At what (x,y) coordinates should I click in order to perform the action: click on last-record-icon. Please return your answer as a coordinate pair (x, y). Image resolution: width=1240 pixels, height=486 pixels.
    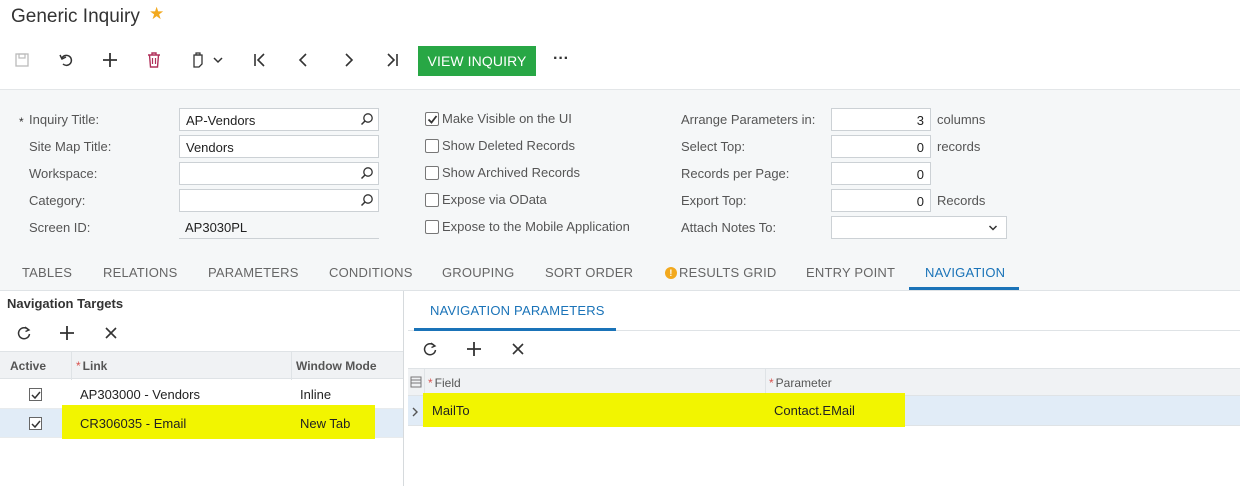
    Looking at the image, I should click on (392, 60).